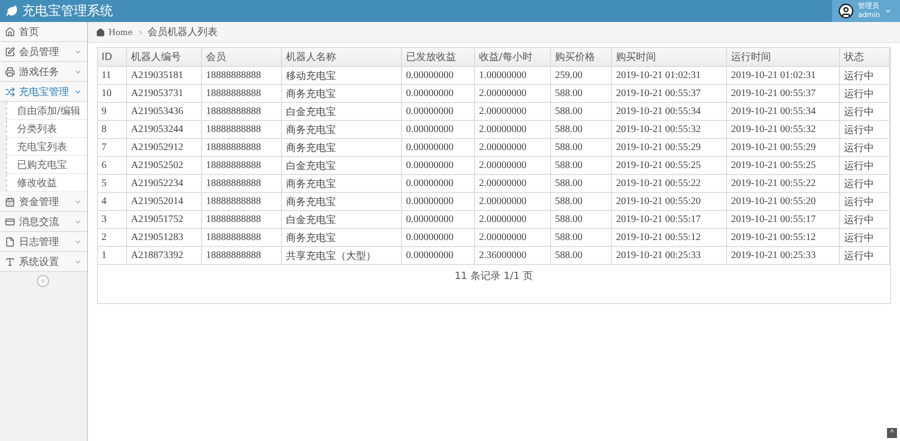  Describe the element at coordinates (12, 11) in the screenshot. I see `leaf-icon` at that location.